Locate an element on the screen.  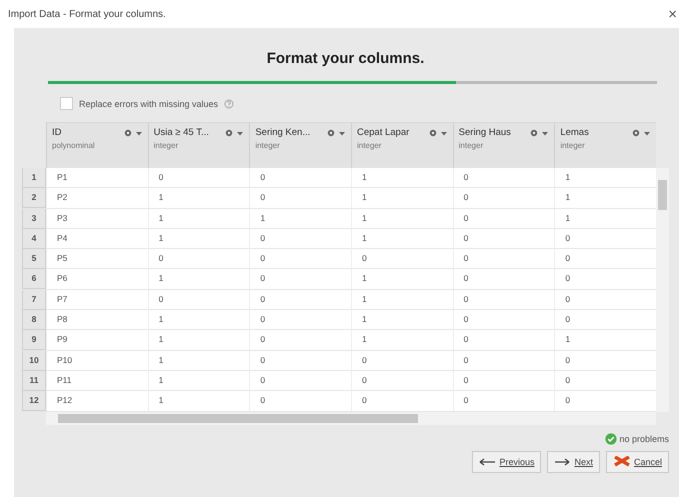
arrow-left-icon is located at coordinates (487, 461).